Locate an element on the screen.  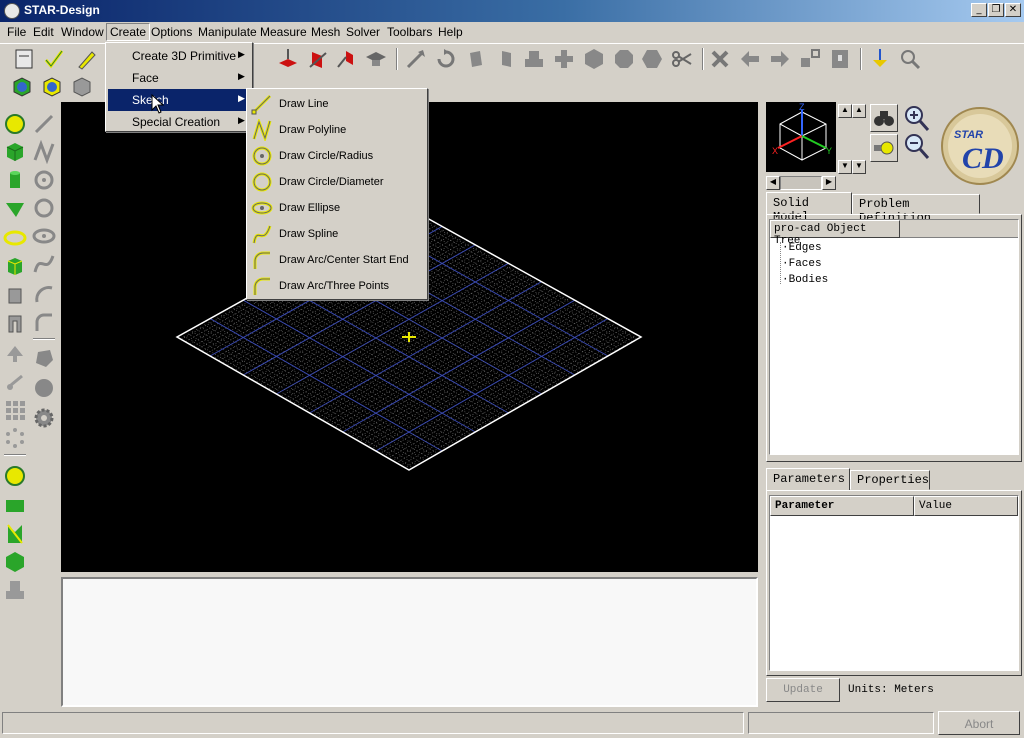
zoom-out-icon is located at coordinates (916, 146).